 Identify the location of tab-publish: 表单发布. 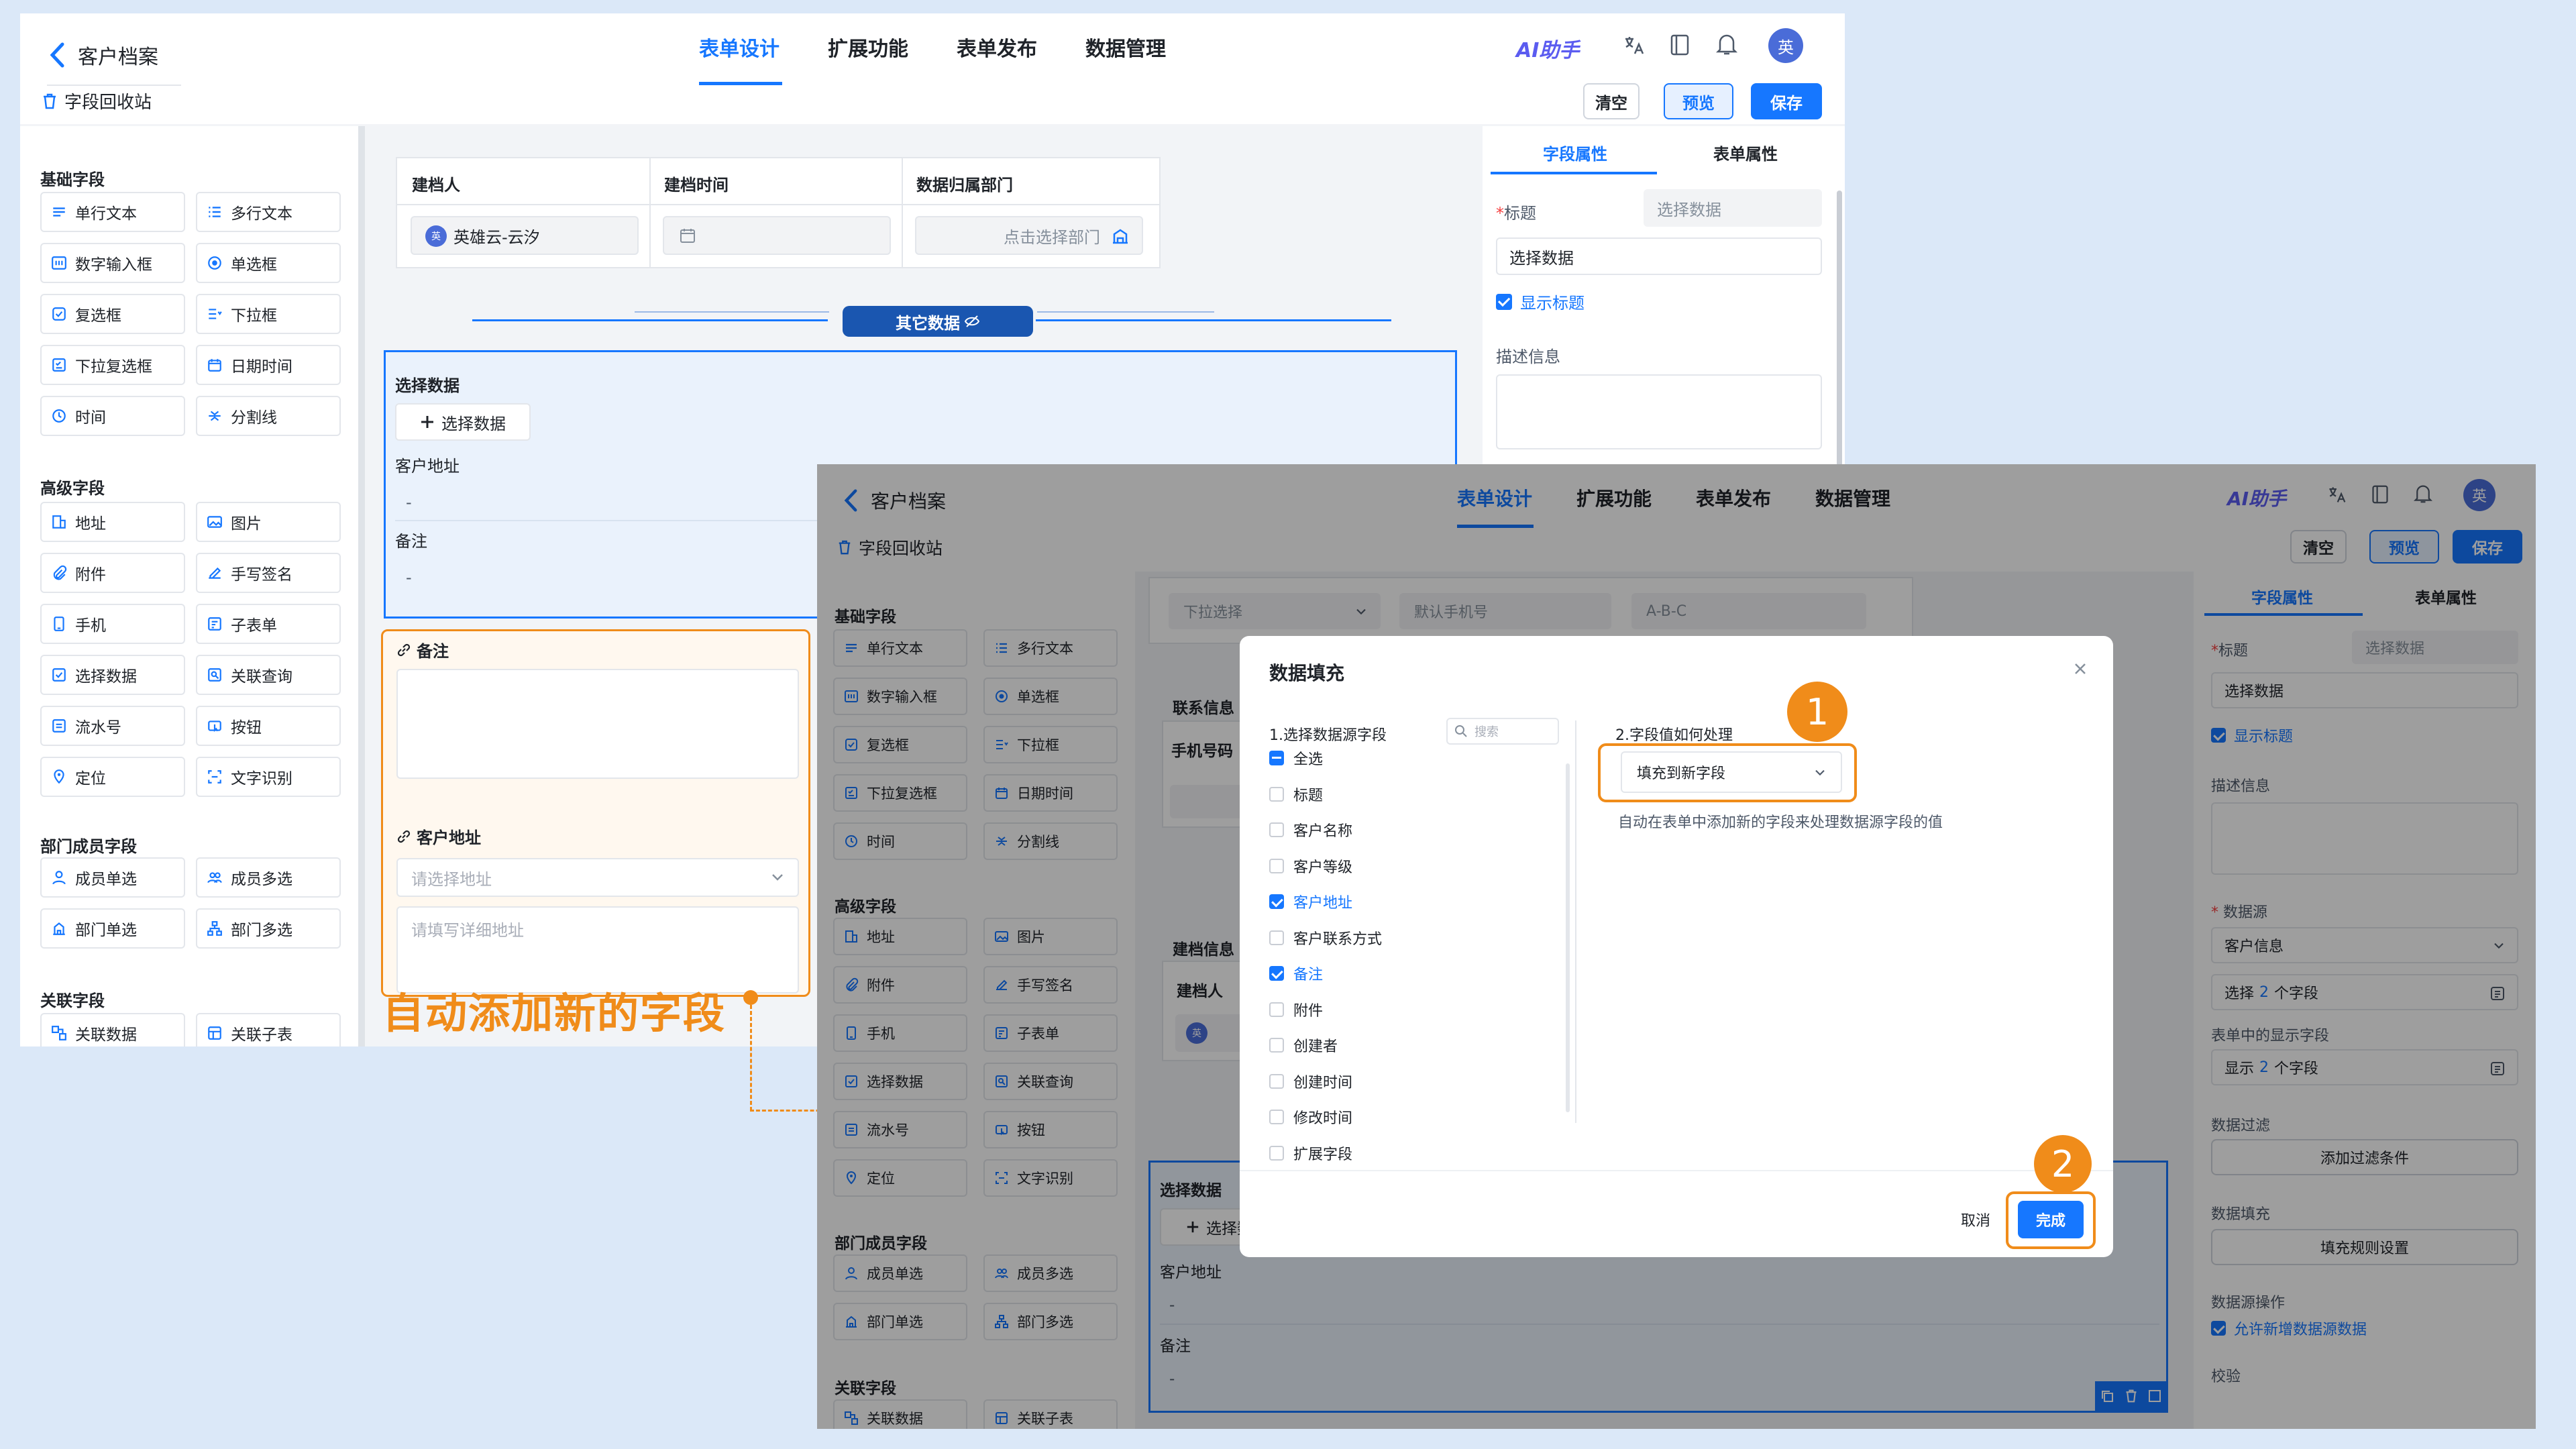
(997, 59).